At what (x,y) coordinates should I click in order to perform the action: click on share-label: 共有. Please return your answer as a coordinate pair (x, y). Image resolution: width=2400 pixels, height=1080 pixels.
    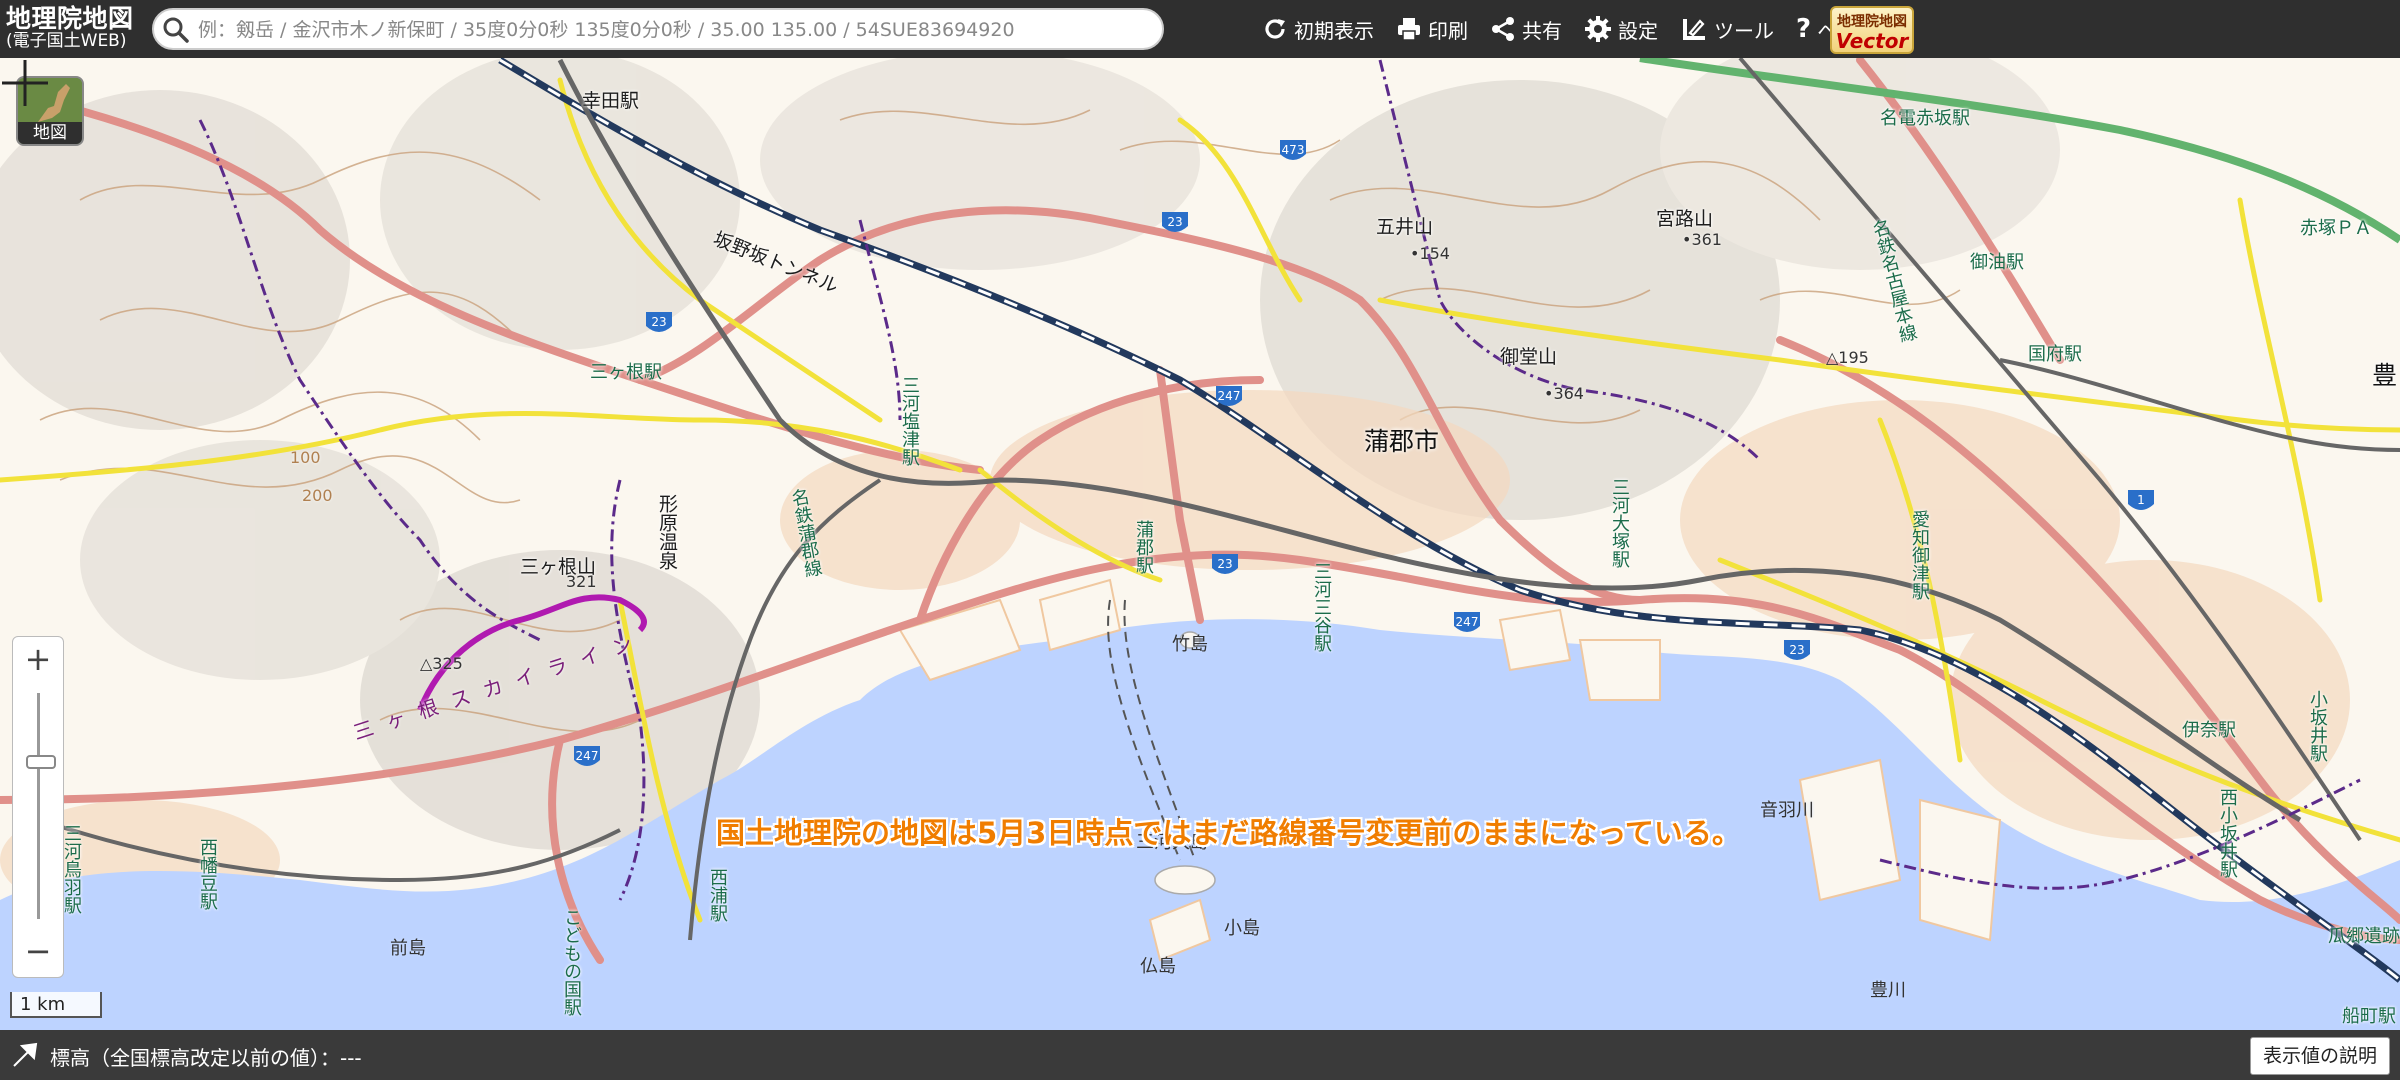
    Looking at the image, I should click on (1542, 30).